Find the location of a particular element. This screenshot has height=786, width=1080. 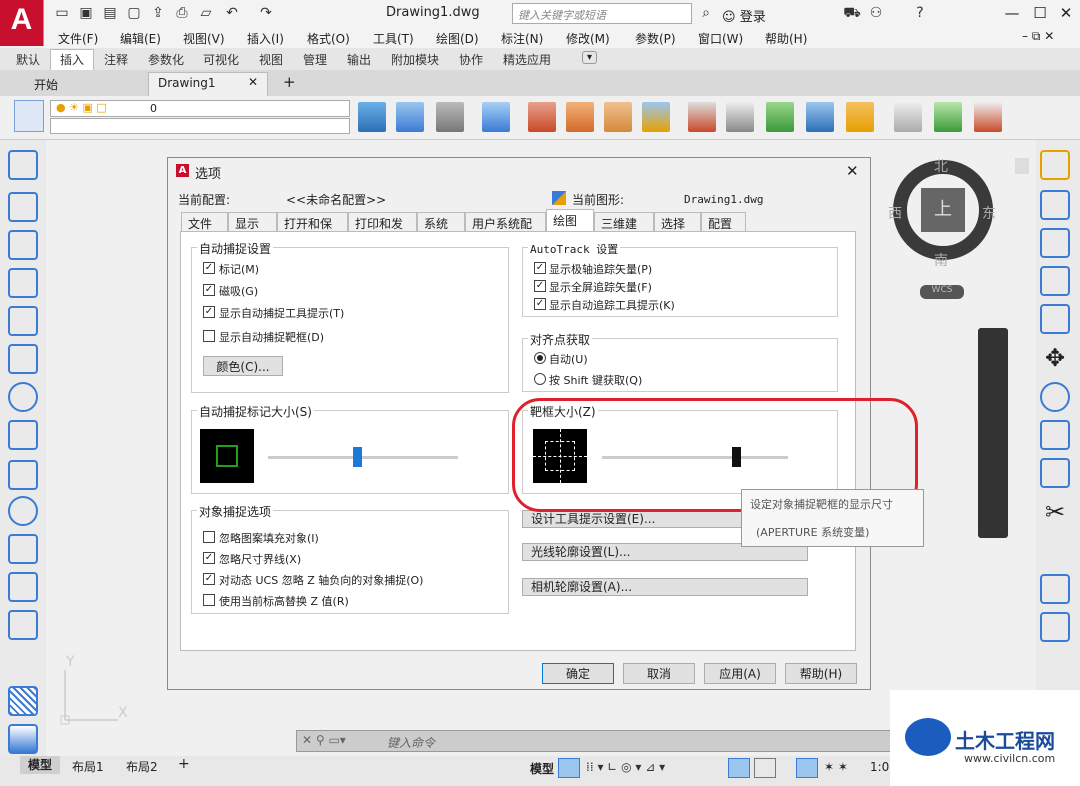

maximize-button: ☐ is located at coordinates (1040, 13).